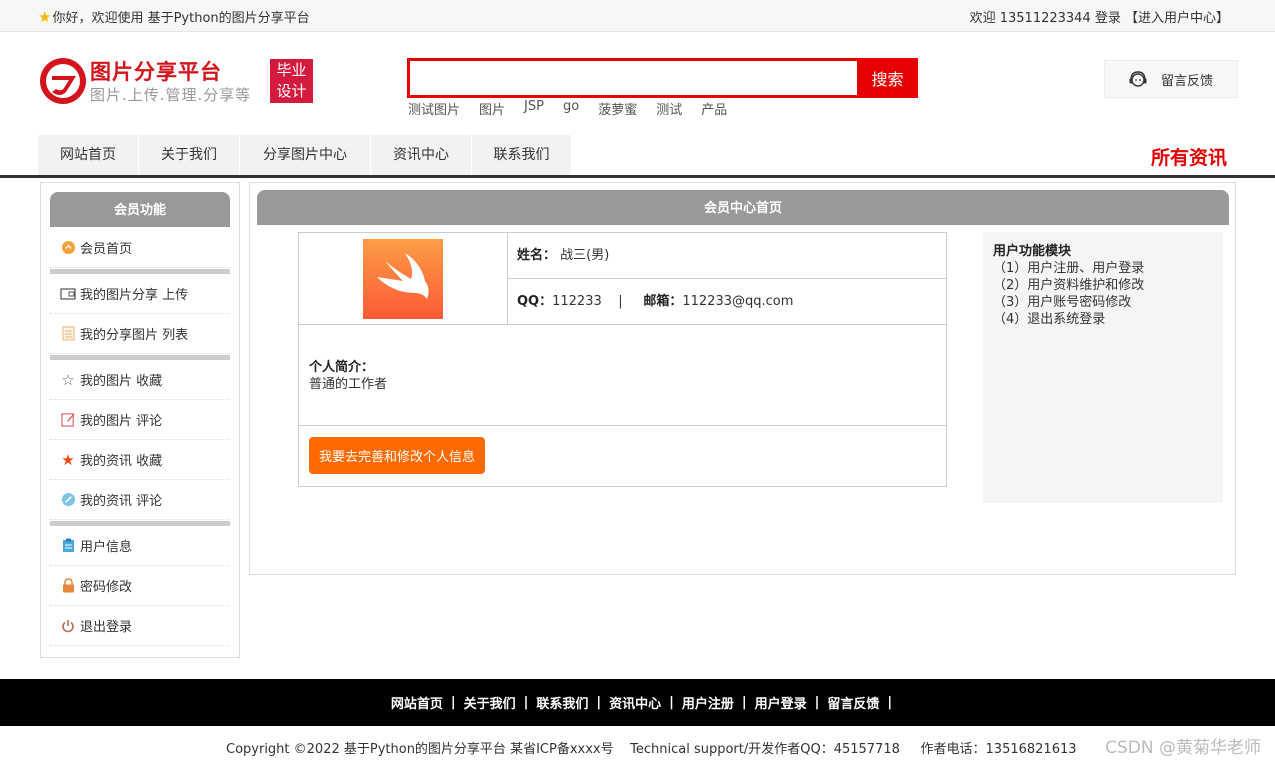 Image resolution: width=1275 pixels, height=764 pixels. I want to click on user-login-info: 欢迎 13511223344 登录 【进入用户中心】, so click(1099, 16).